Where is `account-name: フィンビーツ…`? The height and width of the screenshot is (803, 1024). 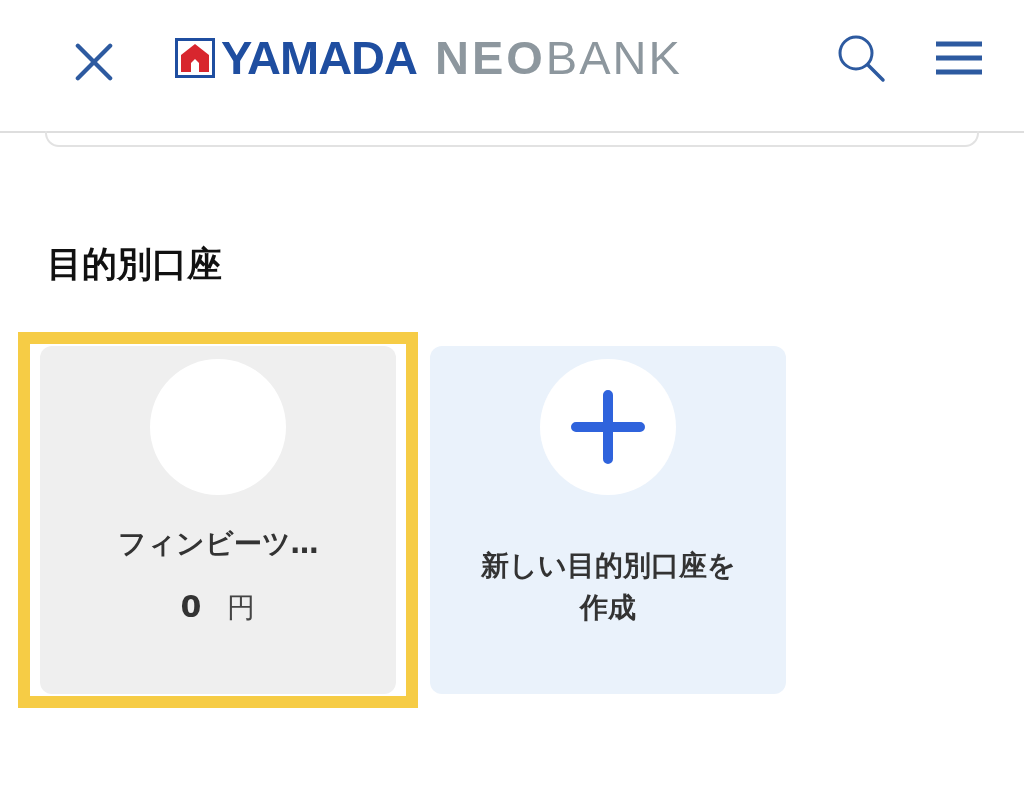 account-name: フィンビーツ… is located at coordinates (218, 543).